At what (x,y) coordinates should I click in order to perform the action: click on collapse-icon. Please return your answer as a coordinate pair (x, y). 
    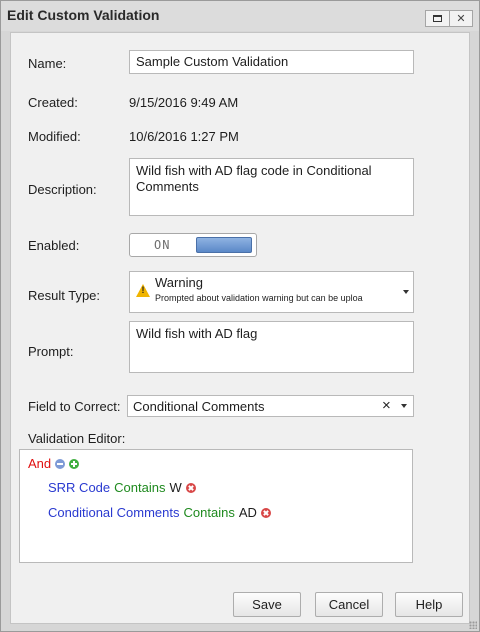
    Looking at the image, I should click on (60, 463).